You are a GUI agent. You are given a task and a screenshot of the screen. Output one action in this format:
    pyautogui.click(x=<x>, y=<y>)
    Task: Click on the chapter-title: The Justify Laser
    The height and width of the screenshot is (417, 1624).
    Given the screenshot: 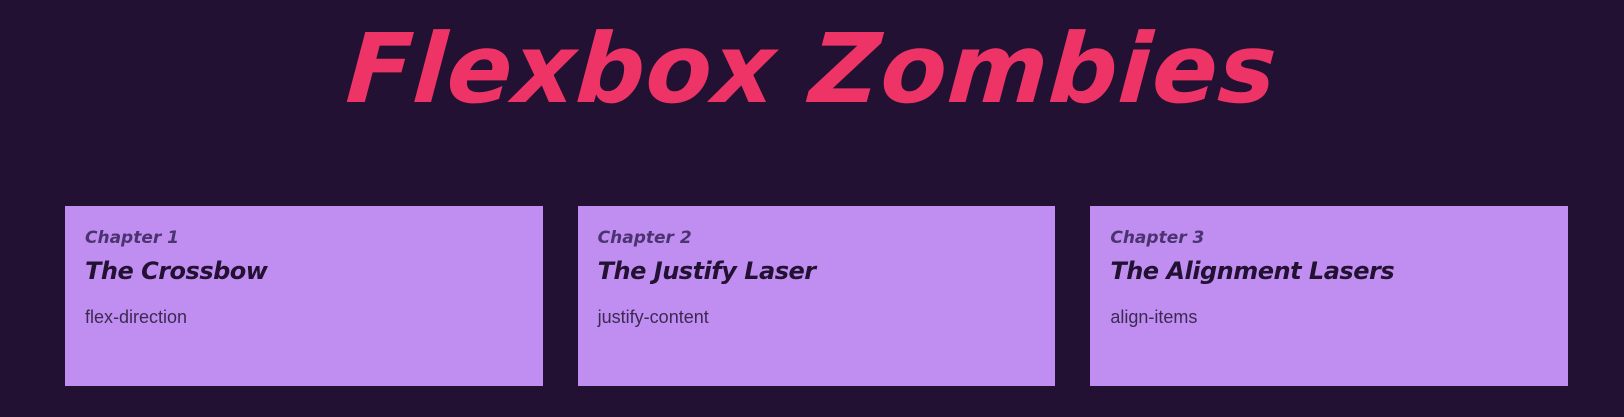 What is the action you would take?
    pyautogui.click(x=706, y=271)
    